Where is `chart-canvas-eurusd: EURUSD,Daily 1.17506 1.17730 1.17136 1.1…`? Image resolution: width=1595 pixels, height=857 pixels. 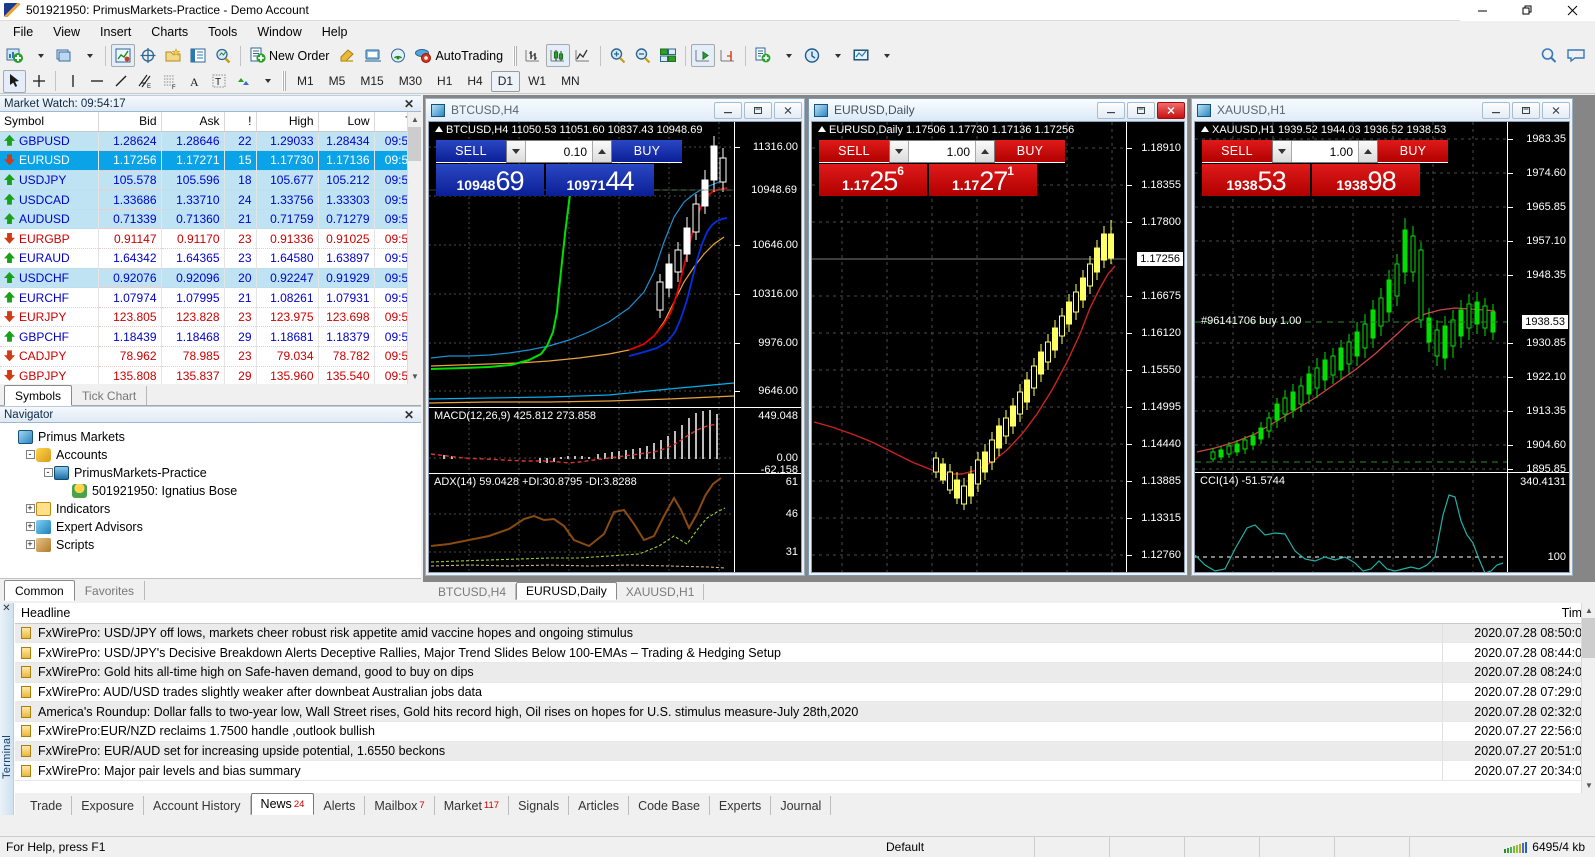
chart-canvas-eurusd: EURUSD,Daily 1.17506 1.17730 1.17136 1.1… is located at coordinates (998, 347).